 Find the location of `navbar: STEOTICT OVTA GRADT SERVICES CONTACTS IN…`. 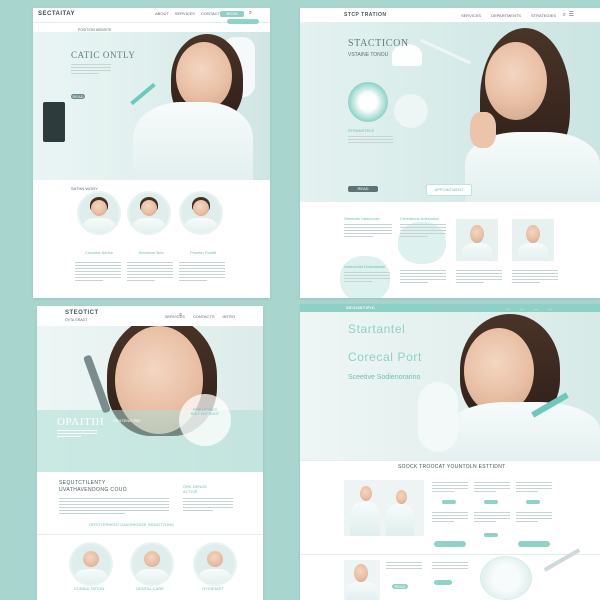

navbar: STEOTICT OVTA GRADT SERVICES CONTACTS IN… is located at coordinates (150, 316).